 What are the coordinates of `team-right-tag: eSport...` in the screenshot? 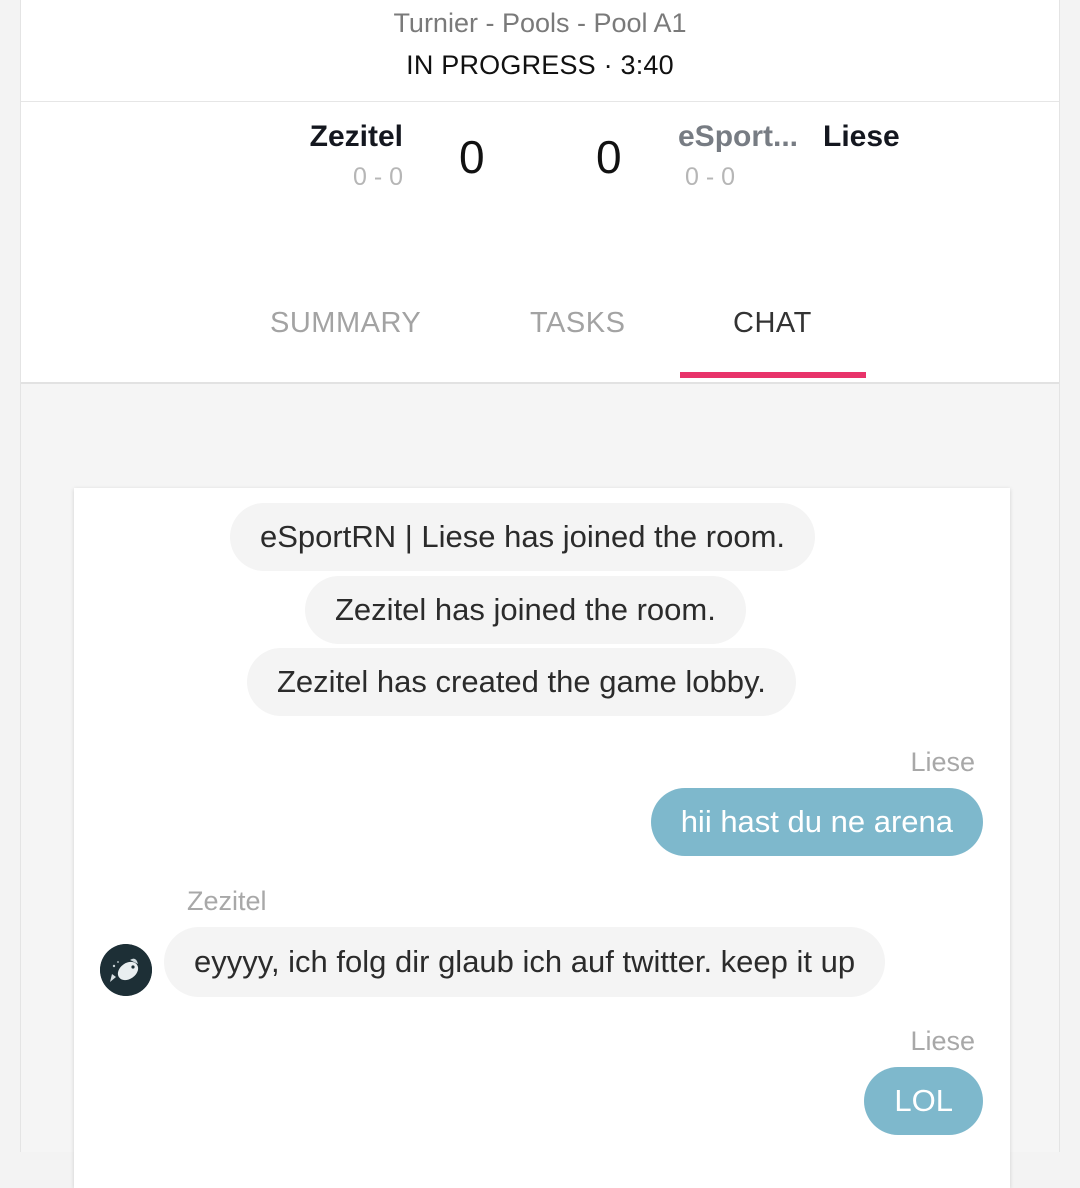 It's located at (738, 137).